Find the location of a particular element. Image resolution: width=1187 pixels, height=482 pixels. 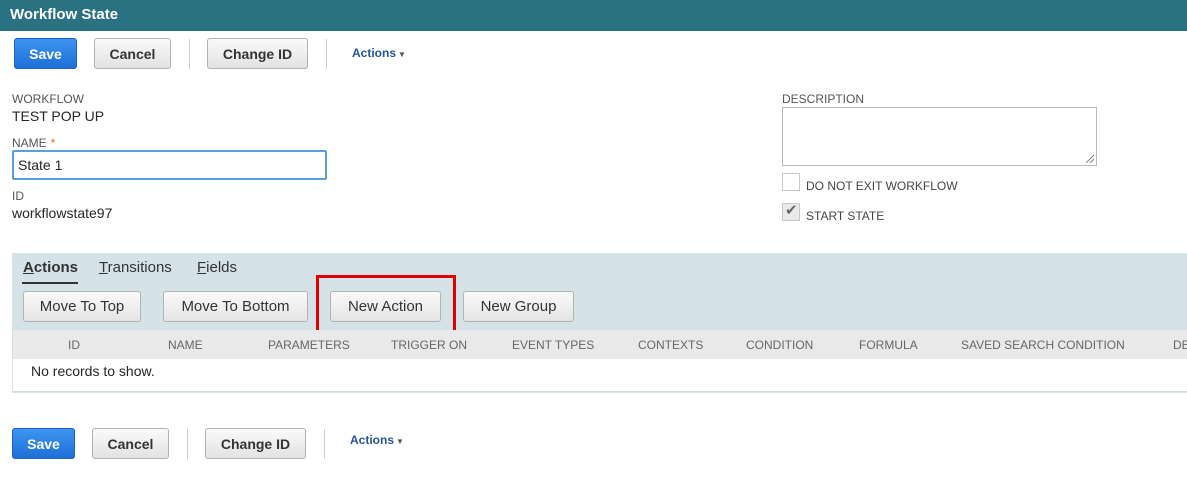

id-value: workflowstate97 is located at coordinates (62, 213).